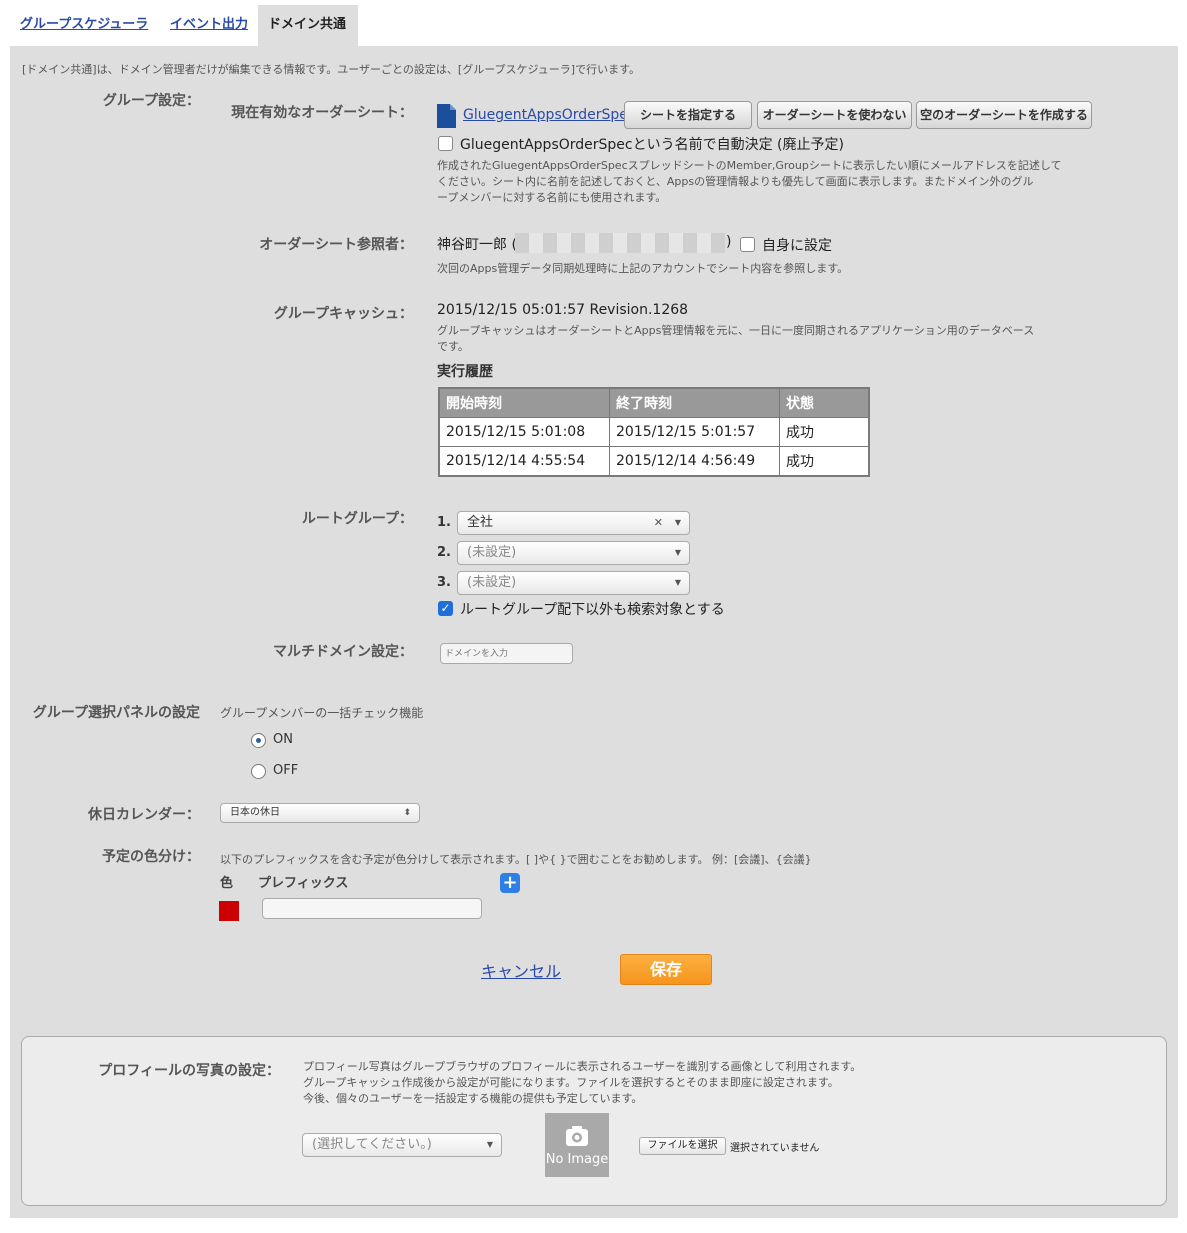  Describe the element at coordinates (308, 25) in the screenshot. I see `tab-domain-common: ドメイン共通` at that location.